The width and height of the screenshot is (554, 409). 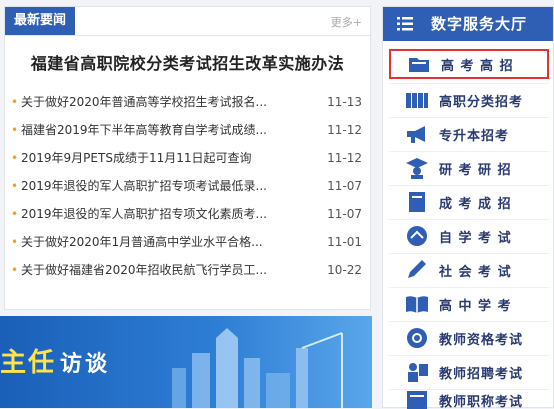 I want to click on self-study-icon, so click(x=417, y=236).